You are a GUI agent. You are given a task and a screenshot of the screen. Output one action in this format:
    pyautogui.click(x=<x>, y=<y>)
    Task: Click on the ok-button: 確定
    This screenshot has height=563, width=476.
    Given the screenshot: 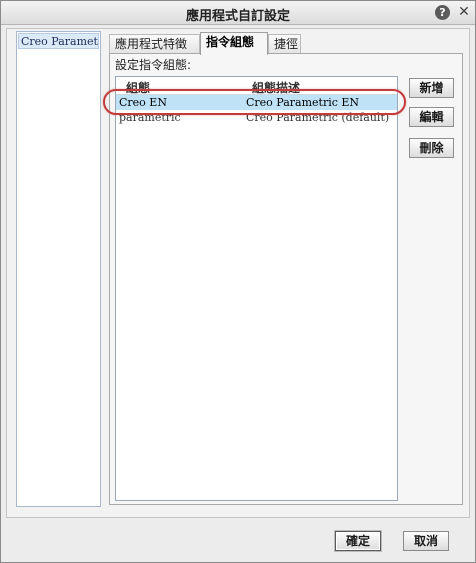 What is the action you would take?
    pyautogui.click(x=358, y=541)
    